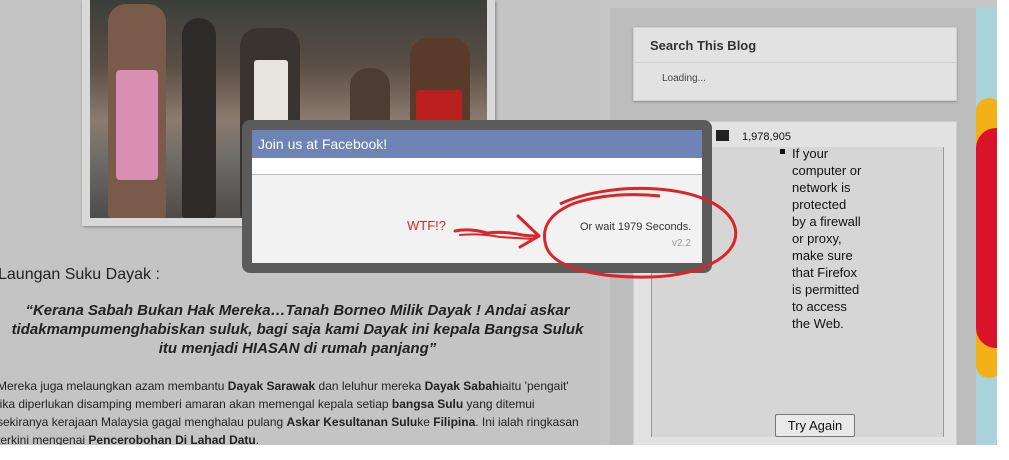 The width and height of the screenshot is (1009, 460). Describe the element at coordinates (986, 238) in the screenshot. I see `decorative-shape` at that location.